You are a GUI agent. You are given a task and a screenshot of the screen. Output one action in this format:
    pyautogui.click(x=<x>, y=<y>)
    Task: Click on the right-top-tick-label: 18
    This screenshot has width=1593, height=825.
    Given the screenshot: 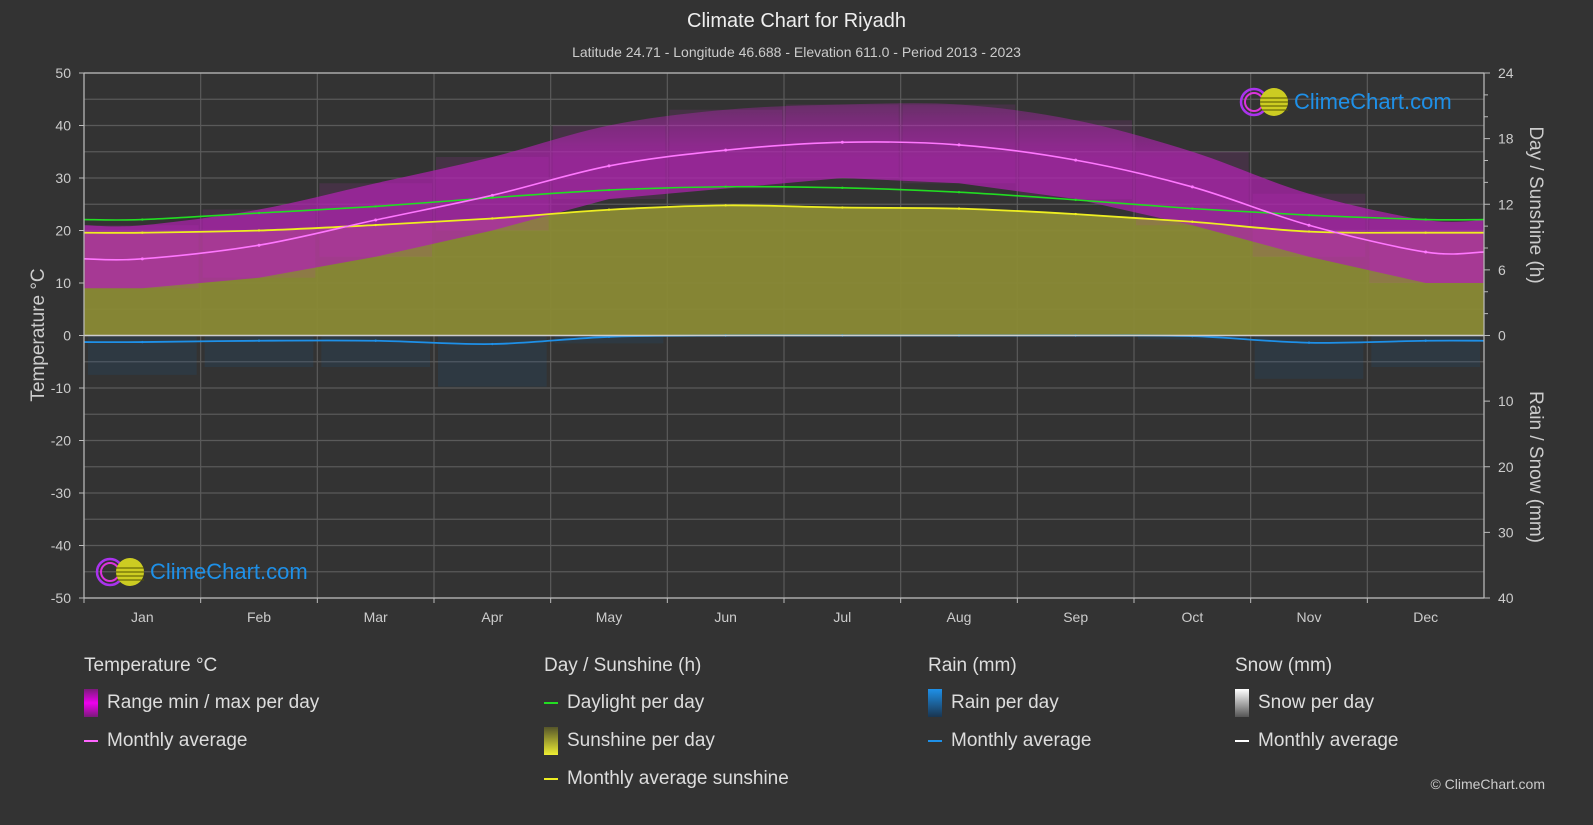 What is the action you would take?
    pyautogui.click(x=1506, y=139)
    